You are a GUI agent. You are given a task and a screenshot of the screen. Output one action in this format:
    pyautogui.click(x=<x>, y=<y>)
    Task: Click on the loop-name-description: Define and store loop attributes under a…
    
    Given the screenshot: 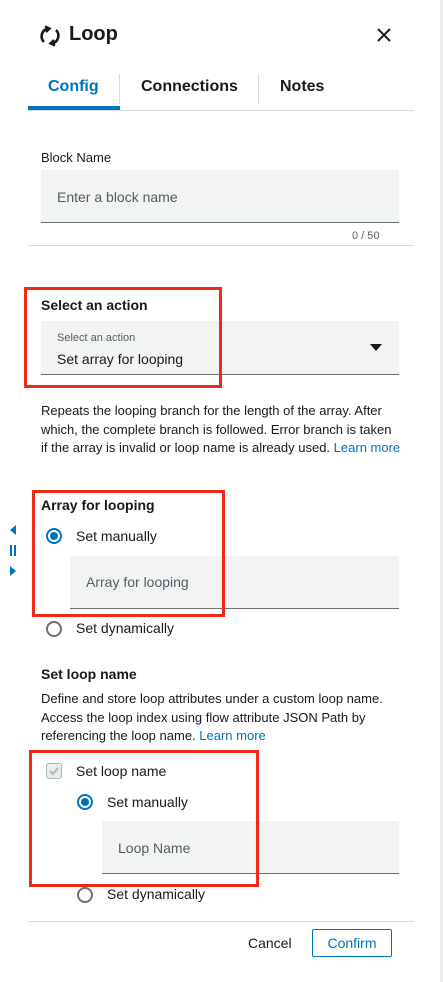 What is the action you would take?
    pyautogui.click(x=221, y=718)
    